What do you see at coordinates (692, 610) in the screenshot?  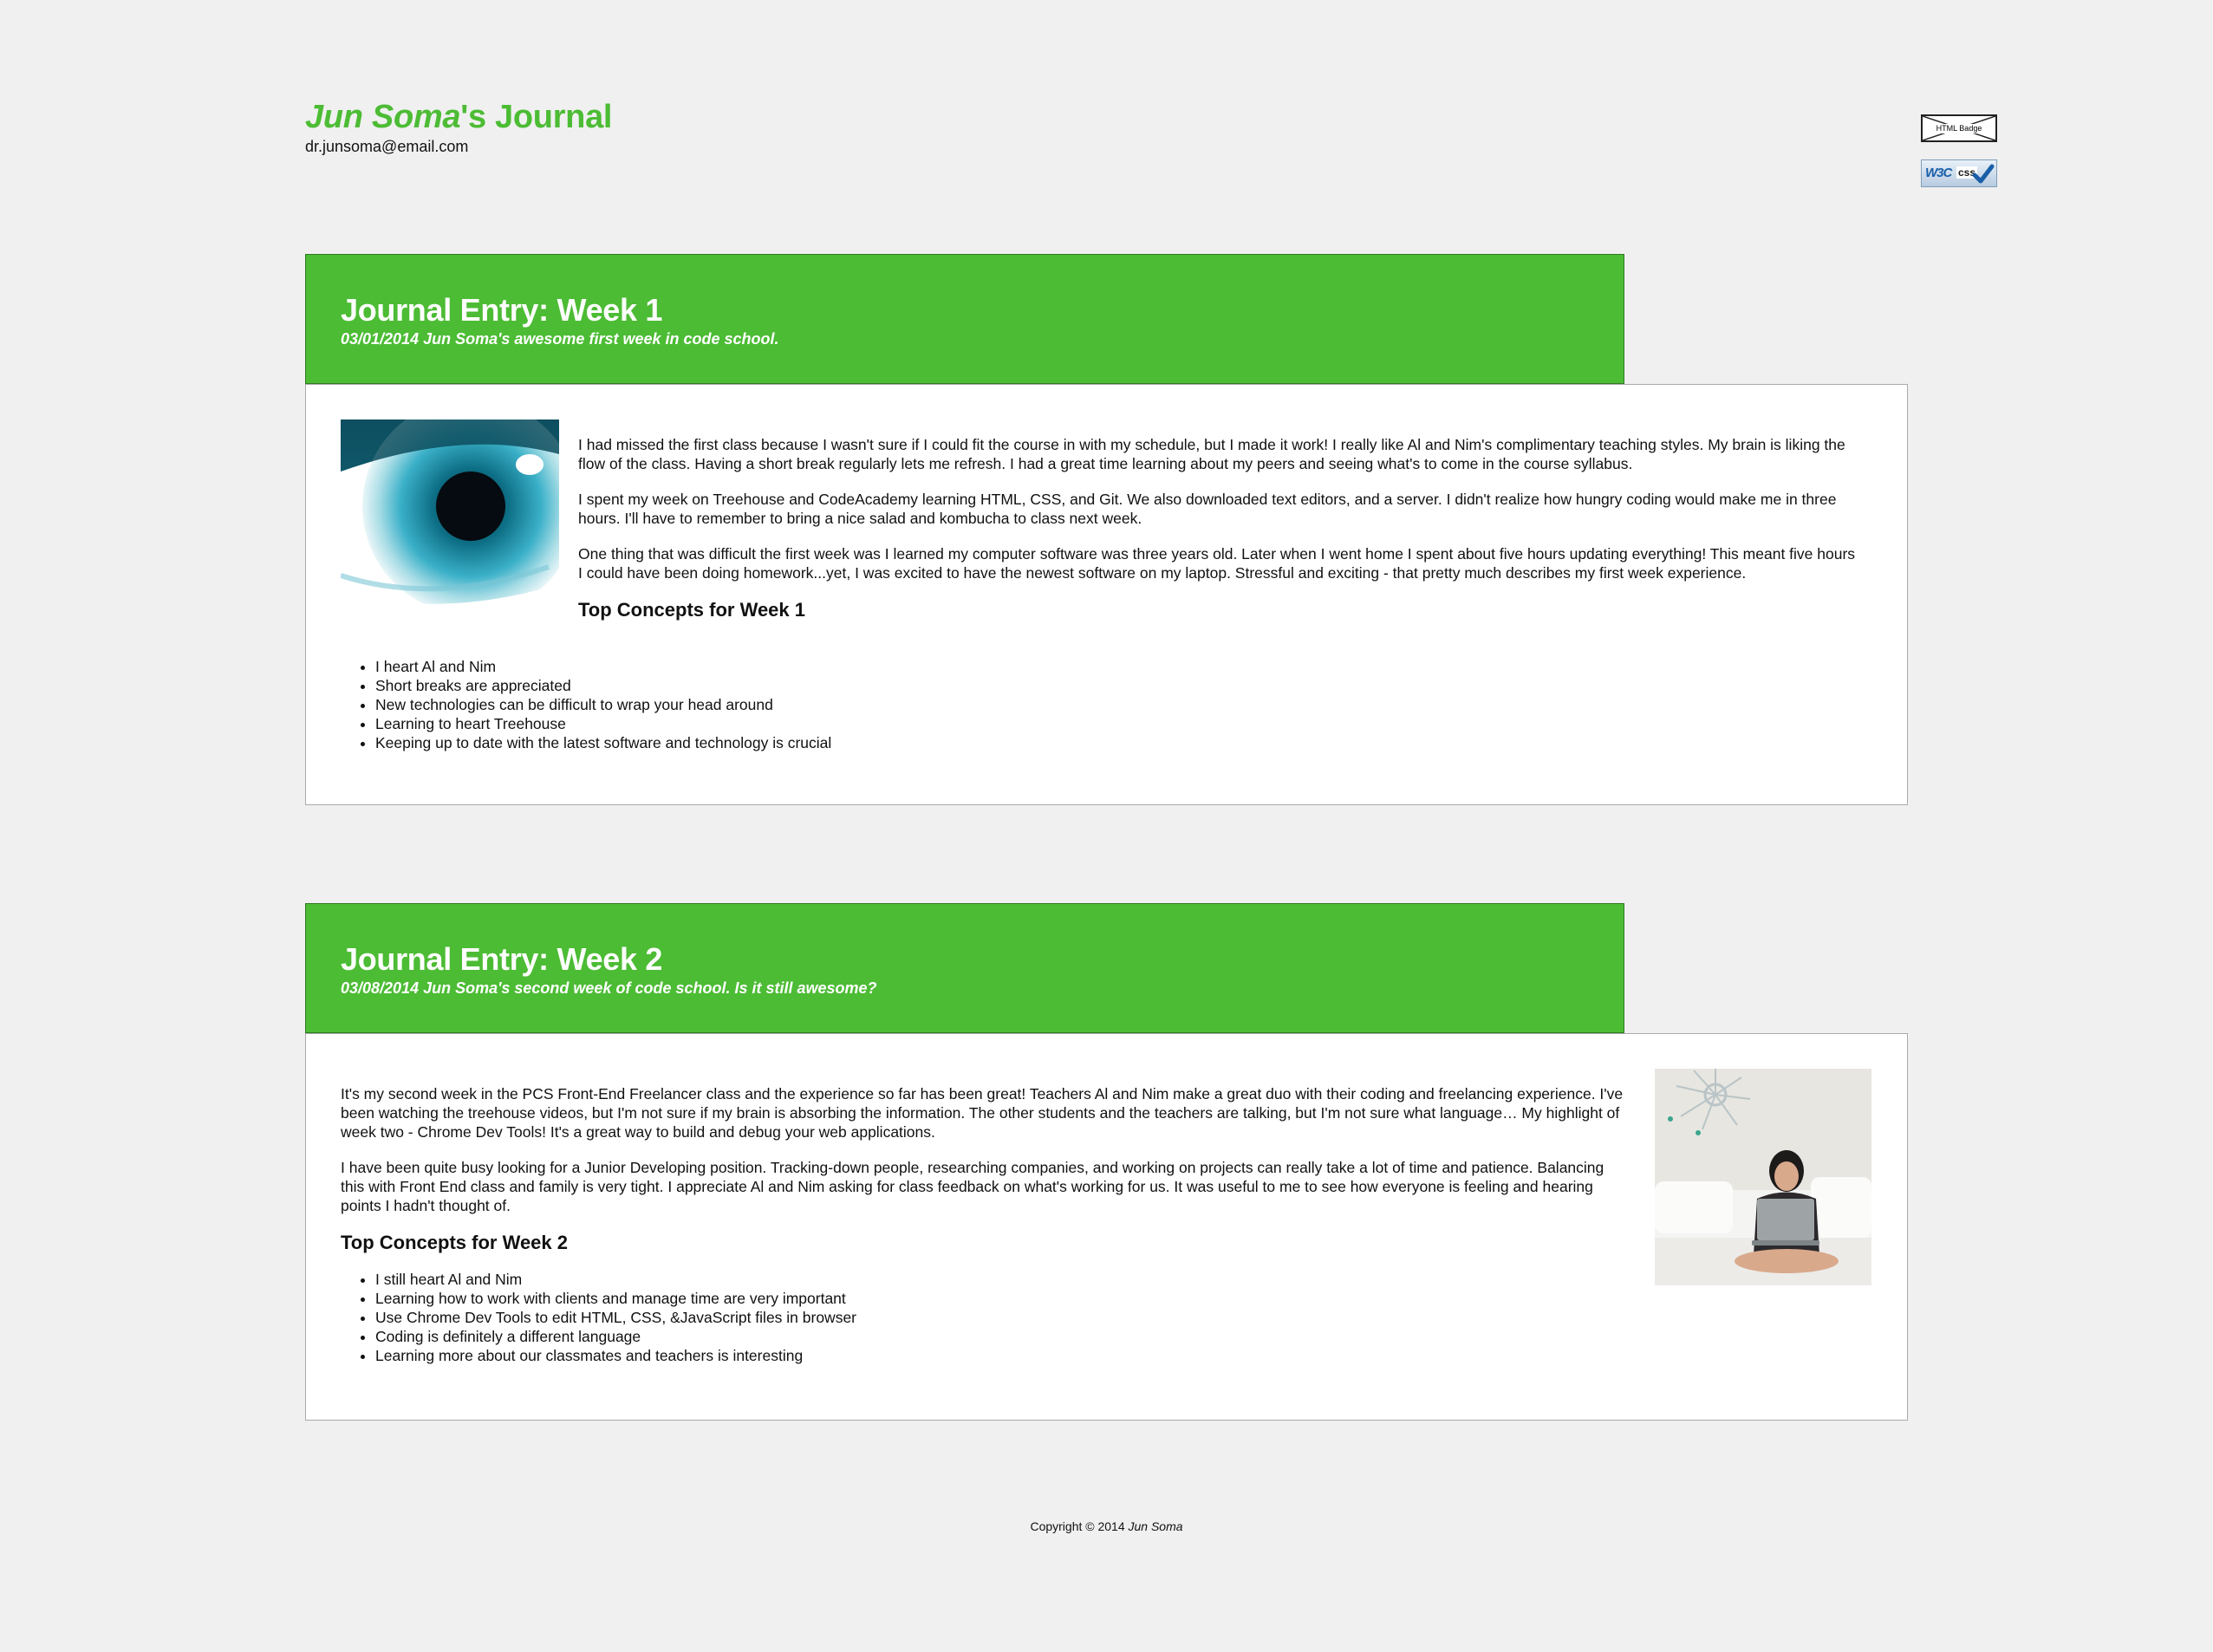 I see `concepts-heading: Top Concepts for Week 1` at bounding box center [692, 610].